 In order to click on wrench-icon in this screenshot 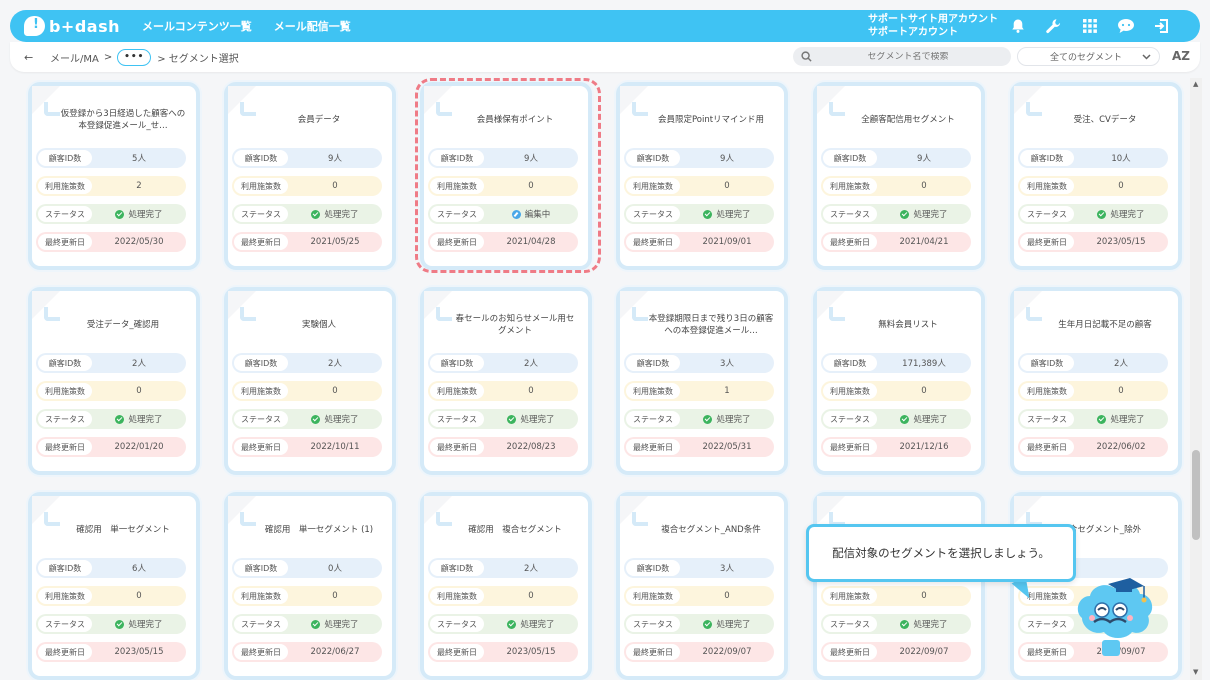, I will do `click(1053, 26)`.